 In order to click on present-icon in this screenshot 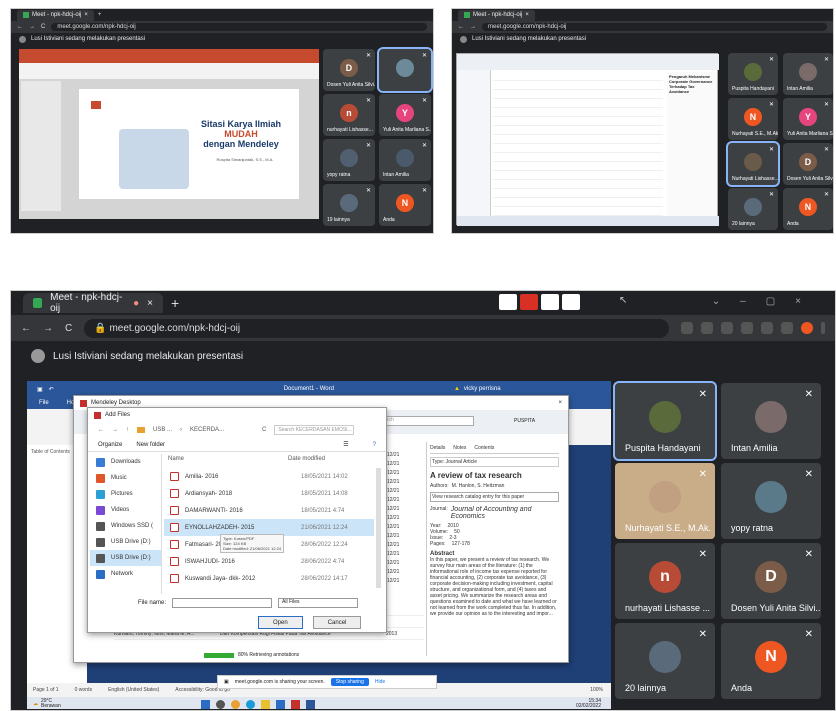, I will do `click(550, 302)`.